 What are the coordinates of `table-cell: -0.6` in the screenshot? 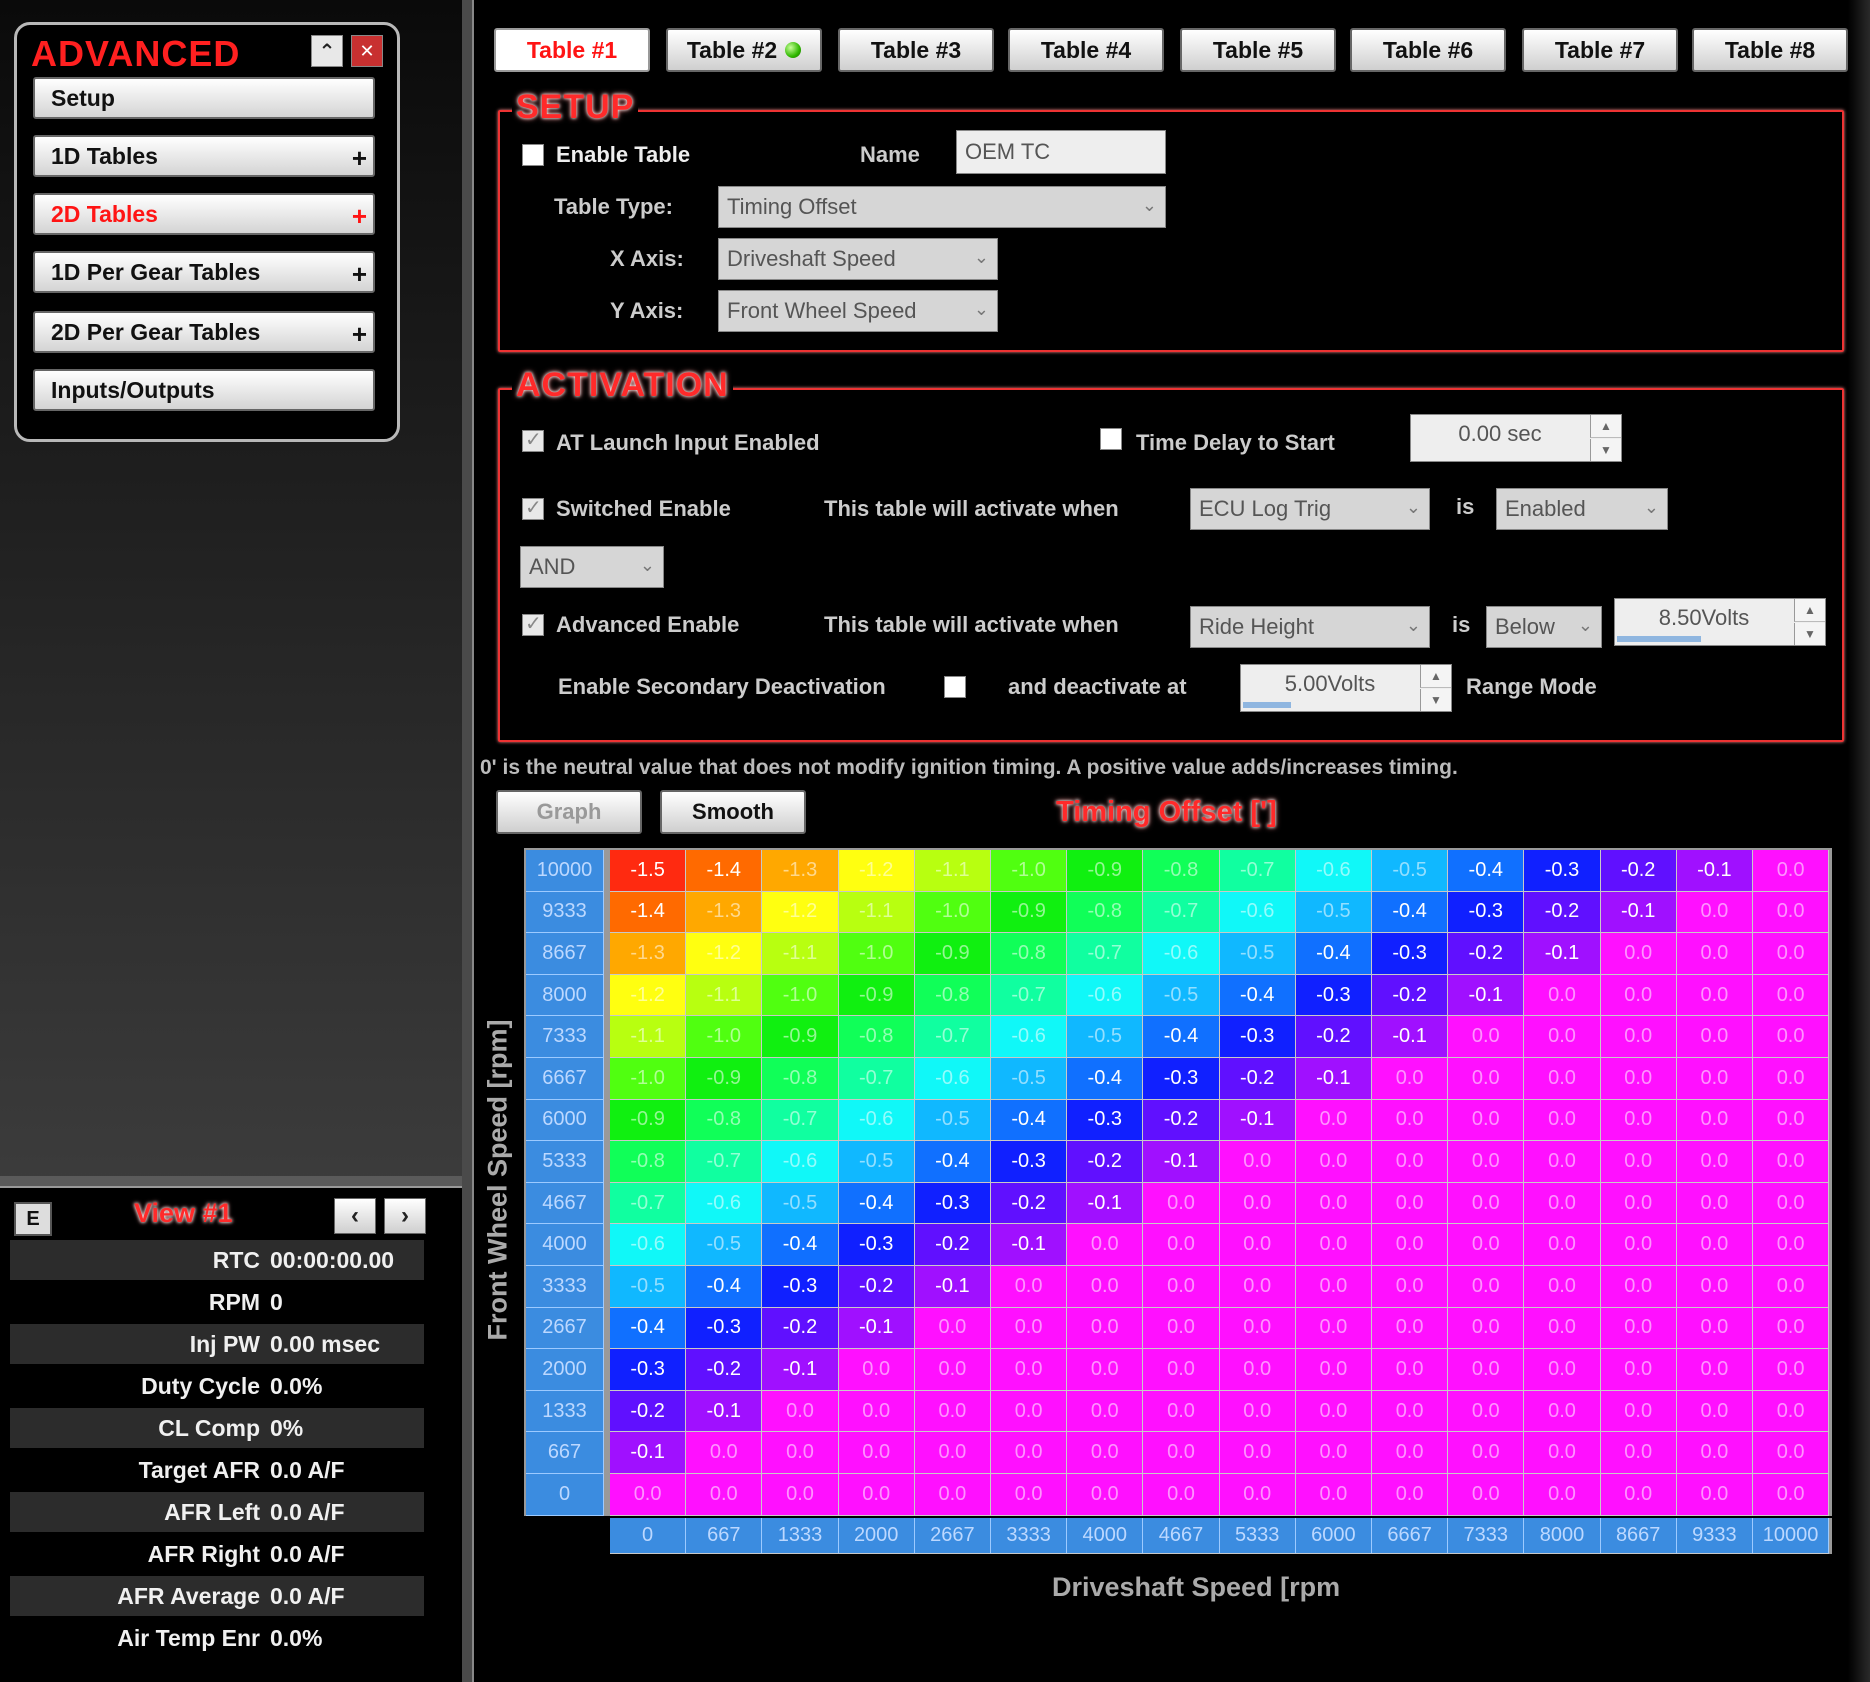 It's located at (1105, 996).